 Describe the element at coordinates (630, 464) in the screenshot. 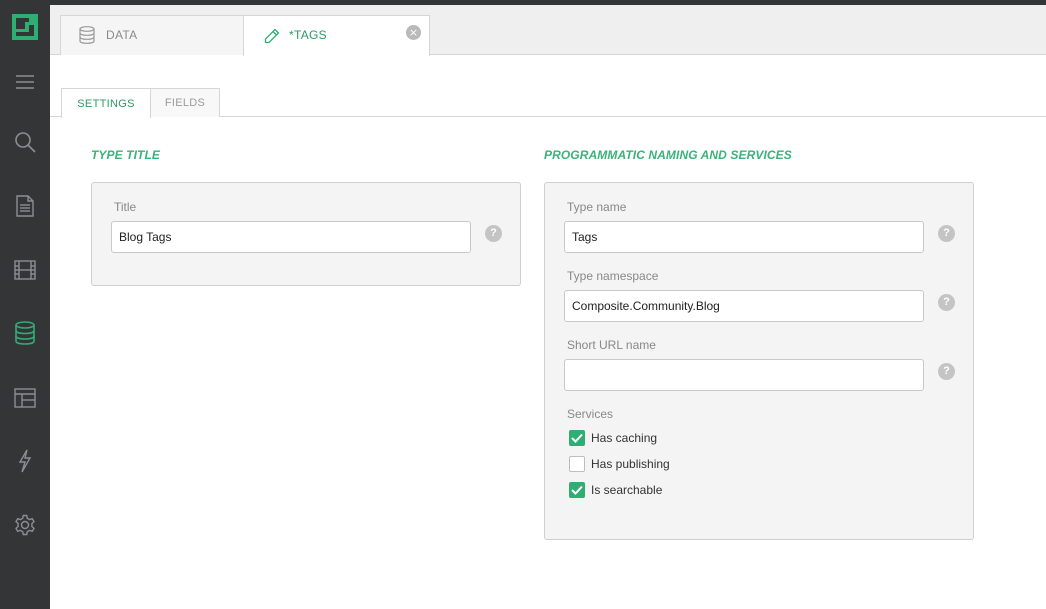

I see `checkbox-label: Has publishing` at that location.